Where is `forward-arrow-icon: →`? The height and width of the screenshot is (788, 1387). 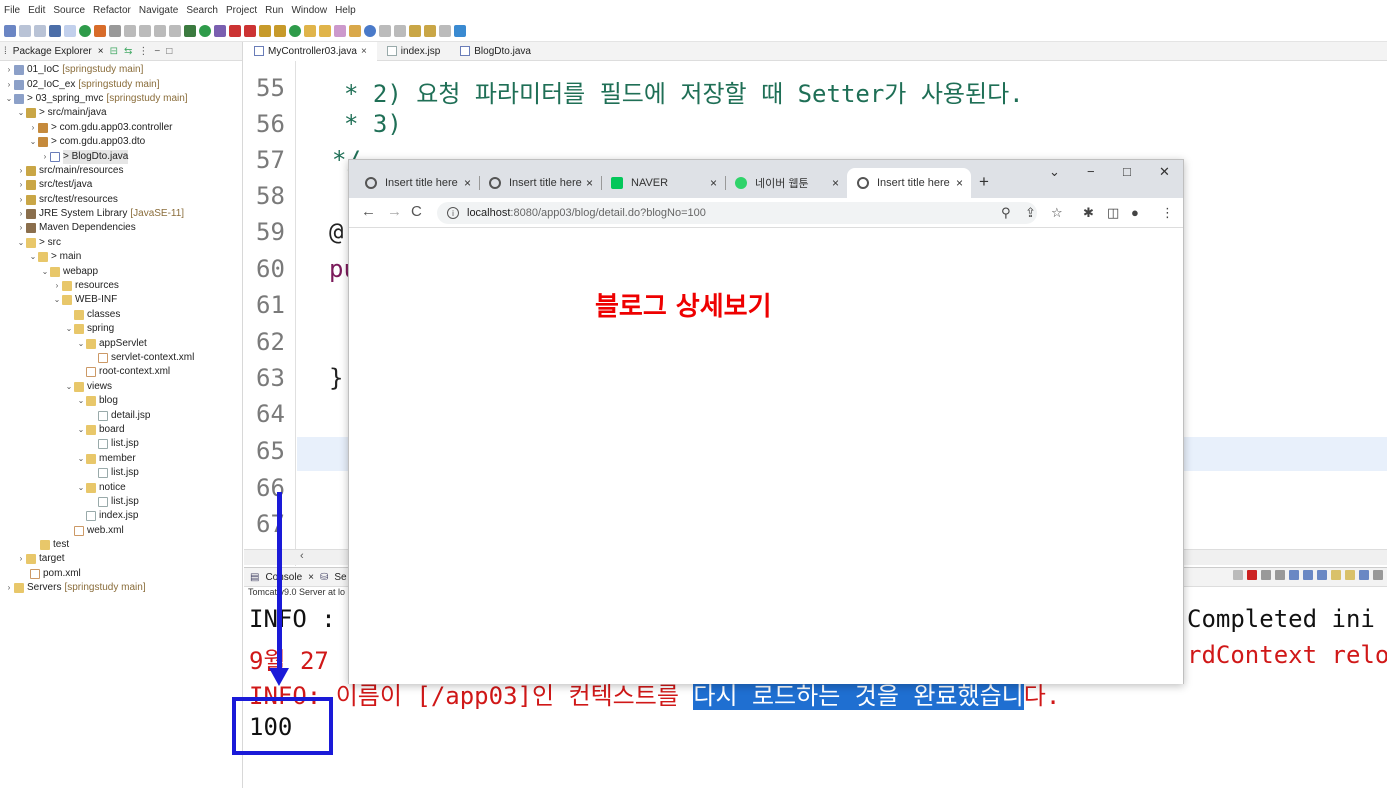
forward-arrow-icon: → is located at coordinates (394, 211).